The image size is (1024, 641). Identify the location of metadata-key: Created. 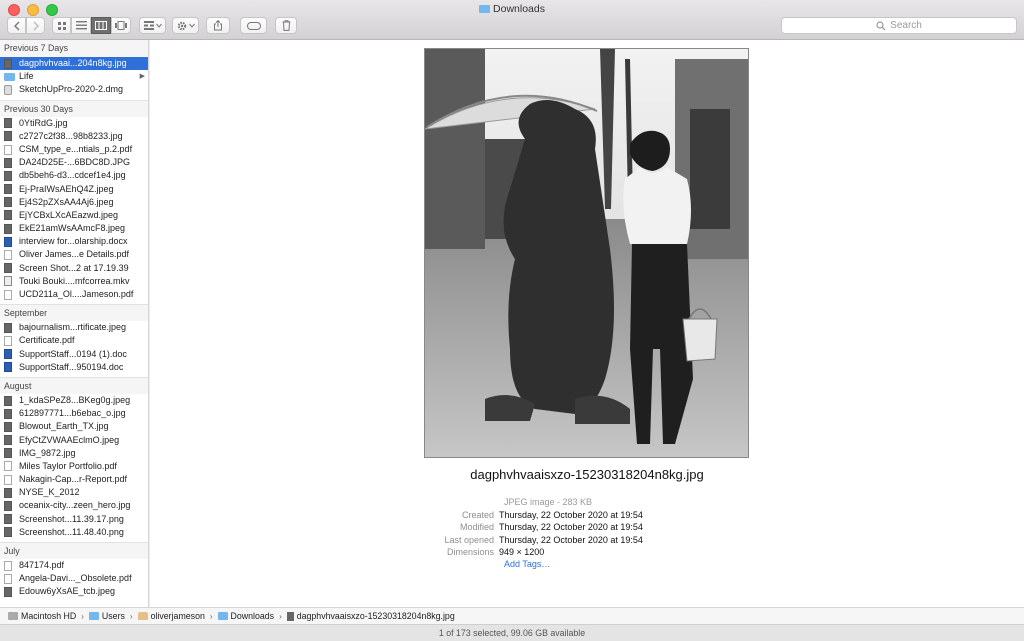
(477, 515).